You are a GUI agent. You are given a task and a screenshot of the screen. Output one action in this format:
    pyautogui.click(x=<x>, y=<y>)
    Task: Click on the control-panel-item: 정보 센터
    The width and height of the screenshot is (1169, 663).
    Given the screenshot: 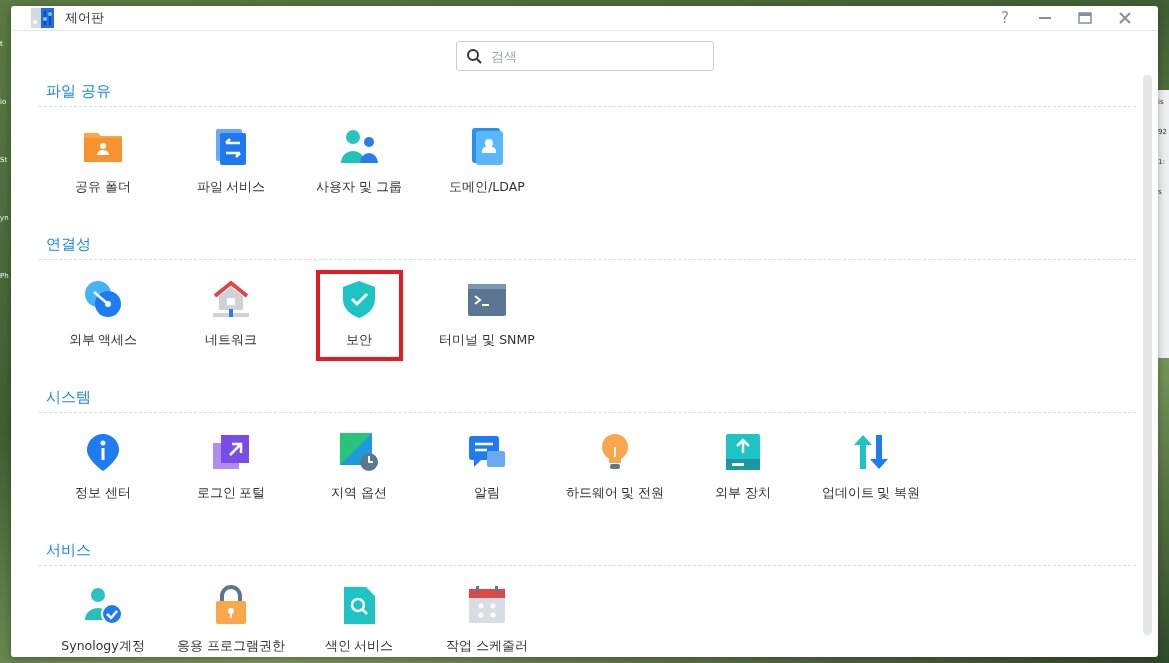 What is the action you would take?
    pyautogui.click(x=103, y=468)
    